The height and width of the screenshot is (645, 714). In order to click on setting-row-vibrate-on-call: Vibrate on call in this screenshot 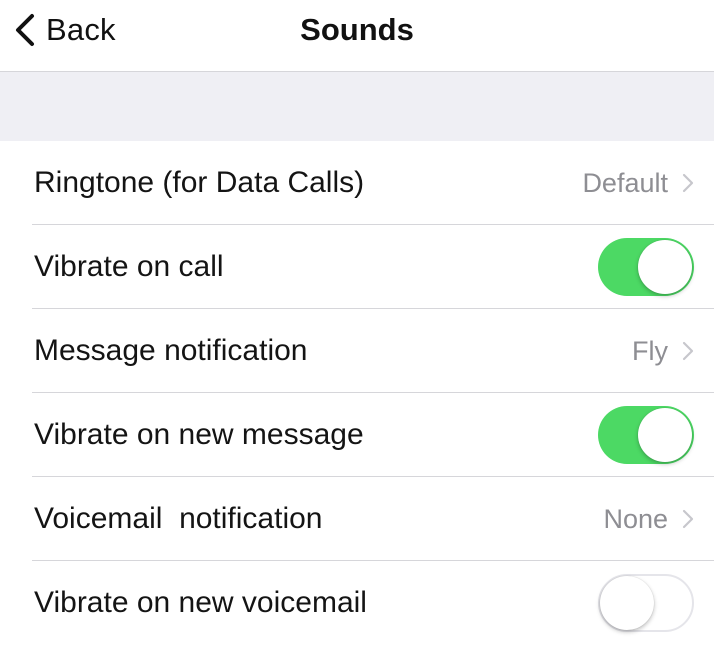, I will do `click(357, 267)`.